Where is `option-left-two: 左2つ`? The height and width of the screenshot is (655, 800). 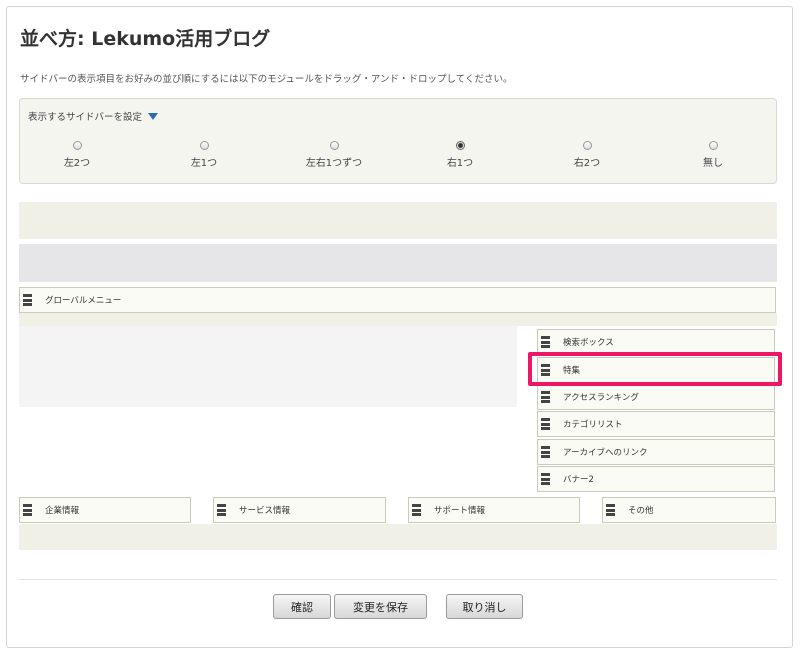 option-left-two: 左2つ is located at coordinates (77, 155).